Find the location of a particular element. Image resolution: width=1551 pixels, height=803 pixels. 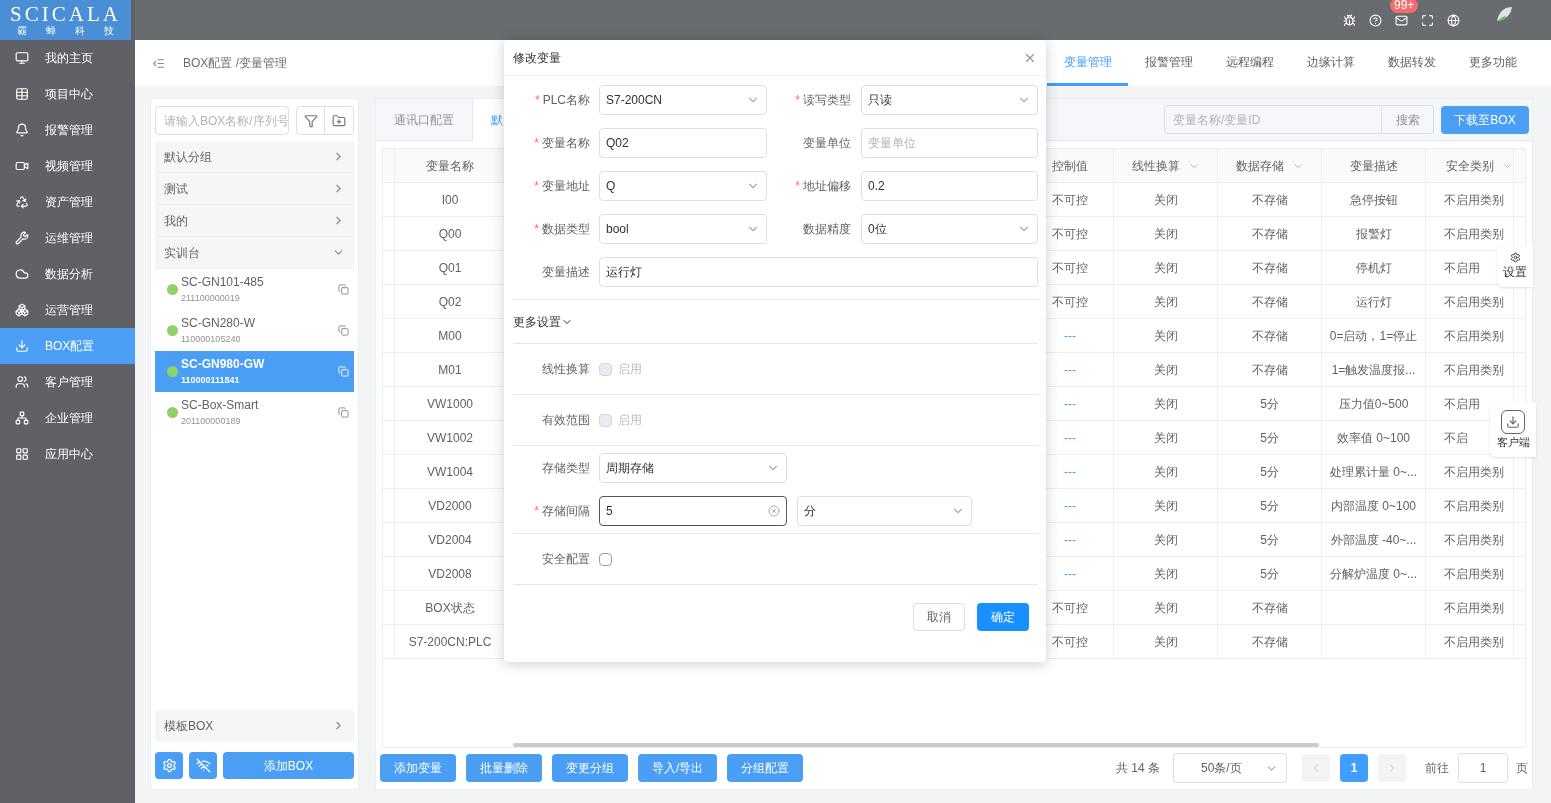

sidebar-item: 资产管理 is located at coordinates (67, 202).